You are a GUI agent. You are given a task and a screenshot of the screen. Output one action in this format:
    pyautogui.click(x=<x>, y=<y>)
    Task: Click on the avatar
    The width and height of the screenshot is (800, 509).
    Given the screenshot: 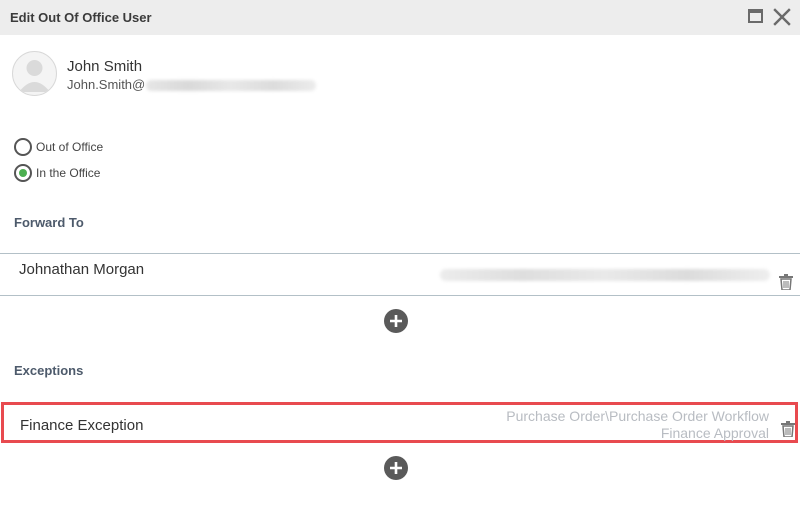 What is the action you would take?
    pyautogui.click(x=34, y=73)
    